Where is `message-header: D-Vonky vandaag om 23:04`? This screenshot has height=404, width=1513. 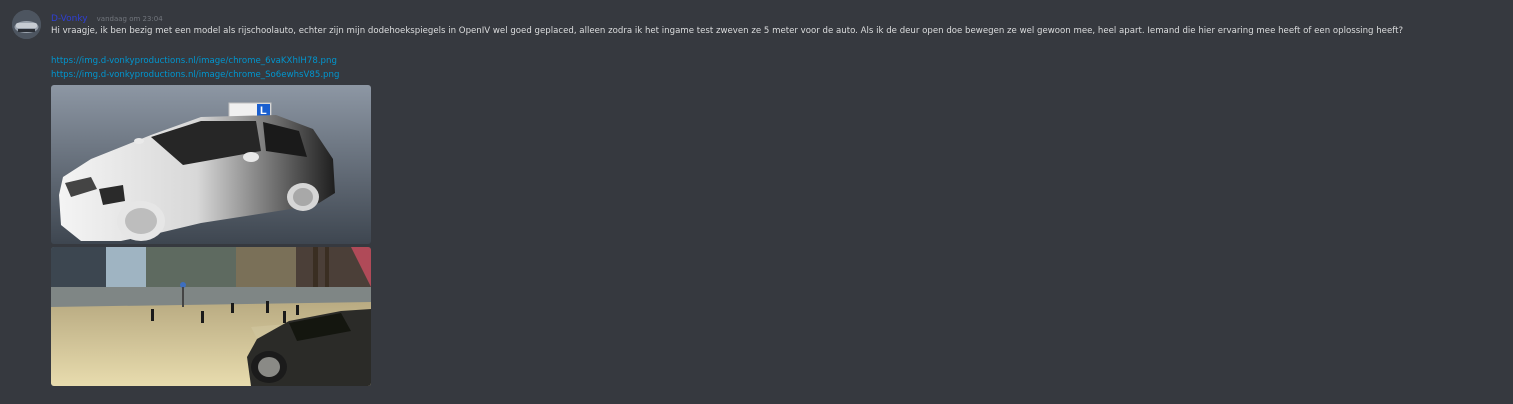
message-header: D-Vonky vandaag om 23:04 is located at coordinates (107, 17).